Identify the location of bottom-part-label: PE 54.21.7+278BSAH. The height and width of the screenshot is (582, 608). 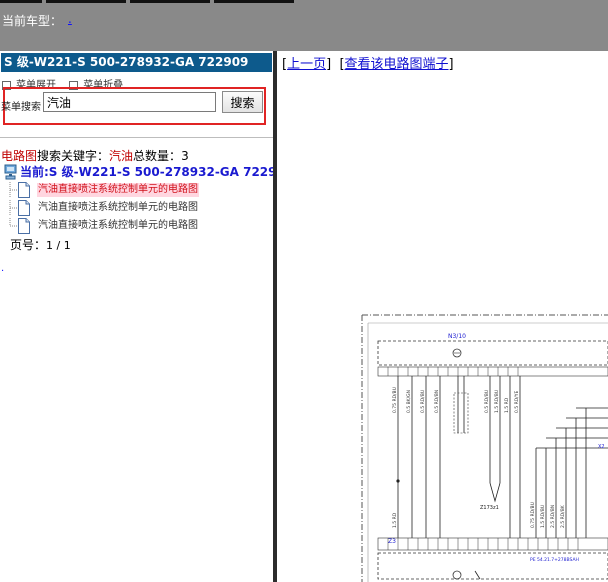
(554, 560).